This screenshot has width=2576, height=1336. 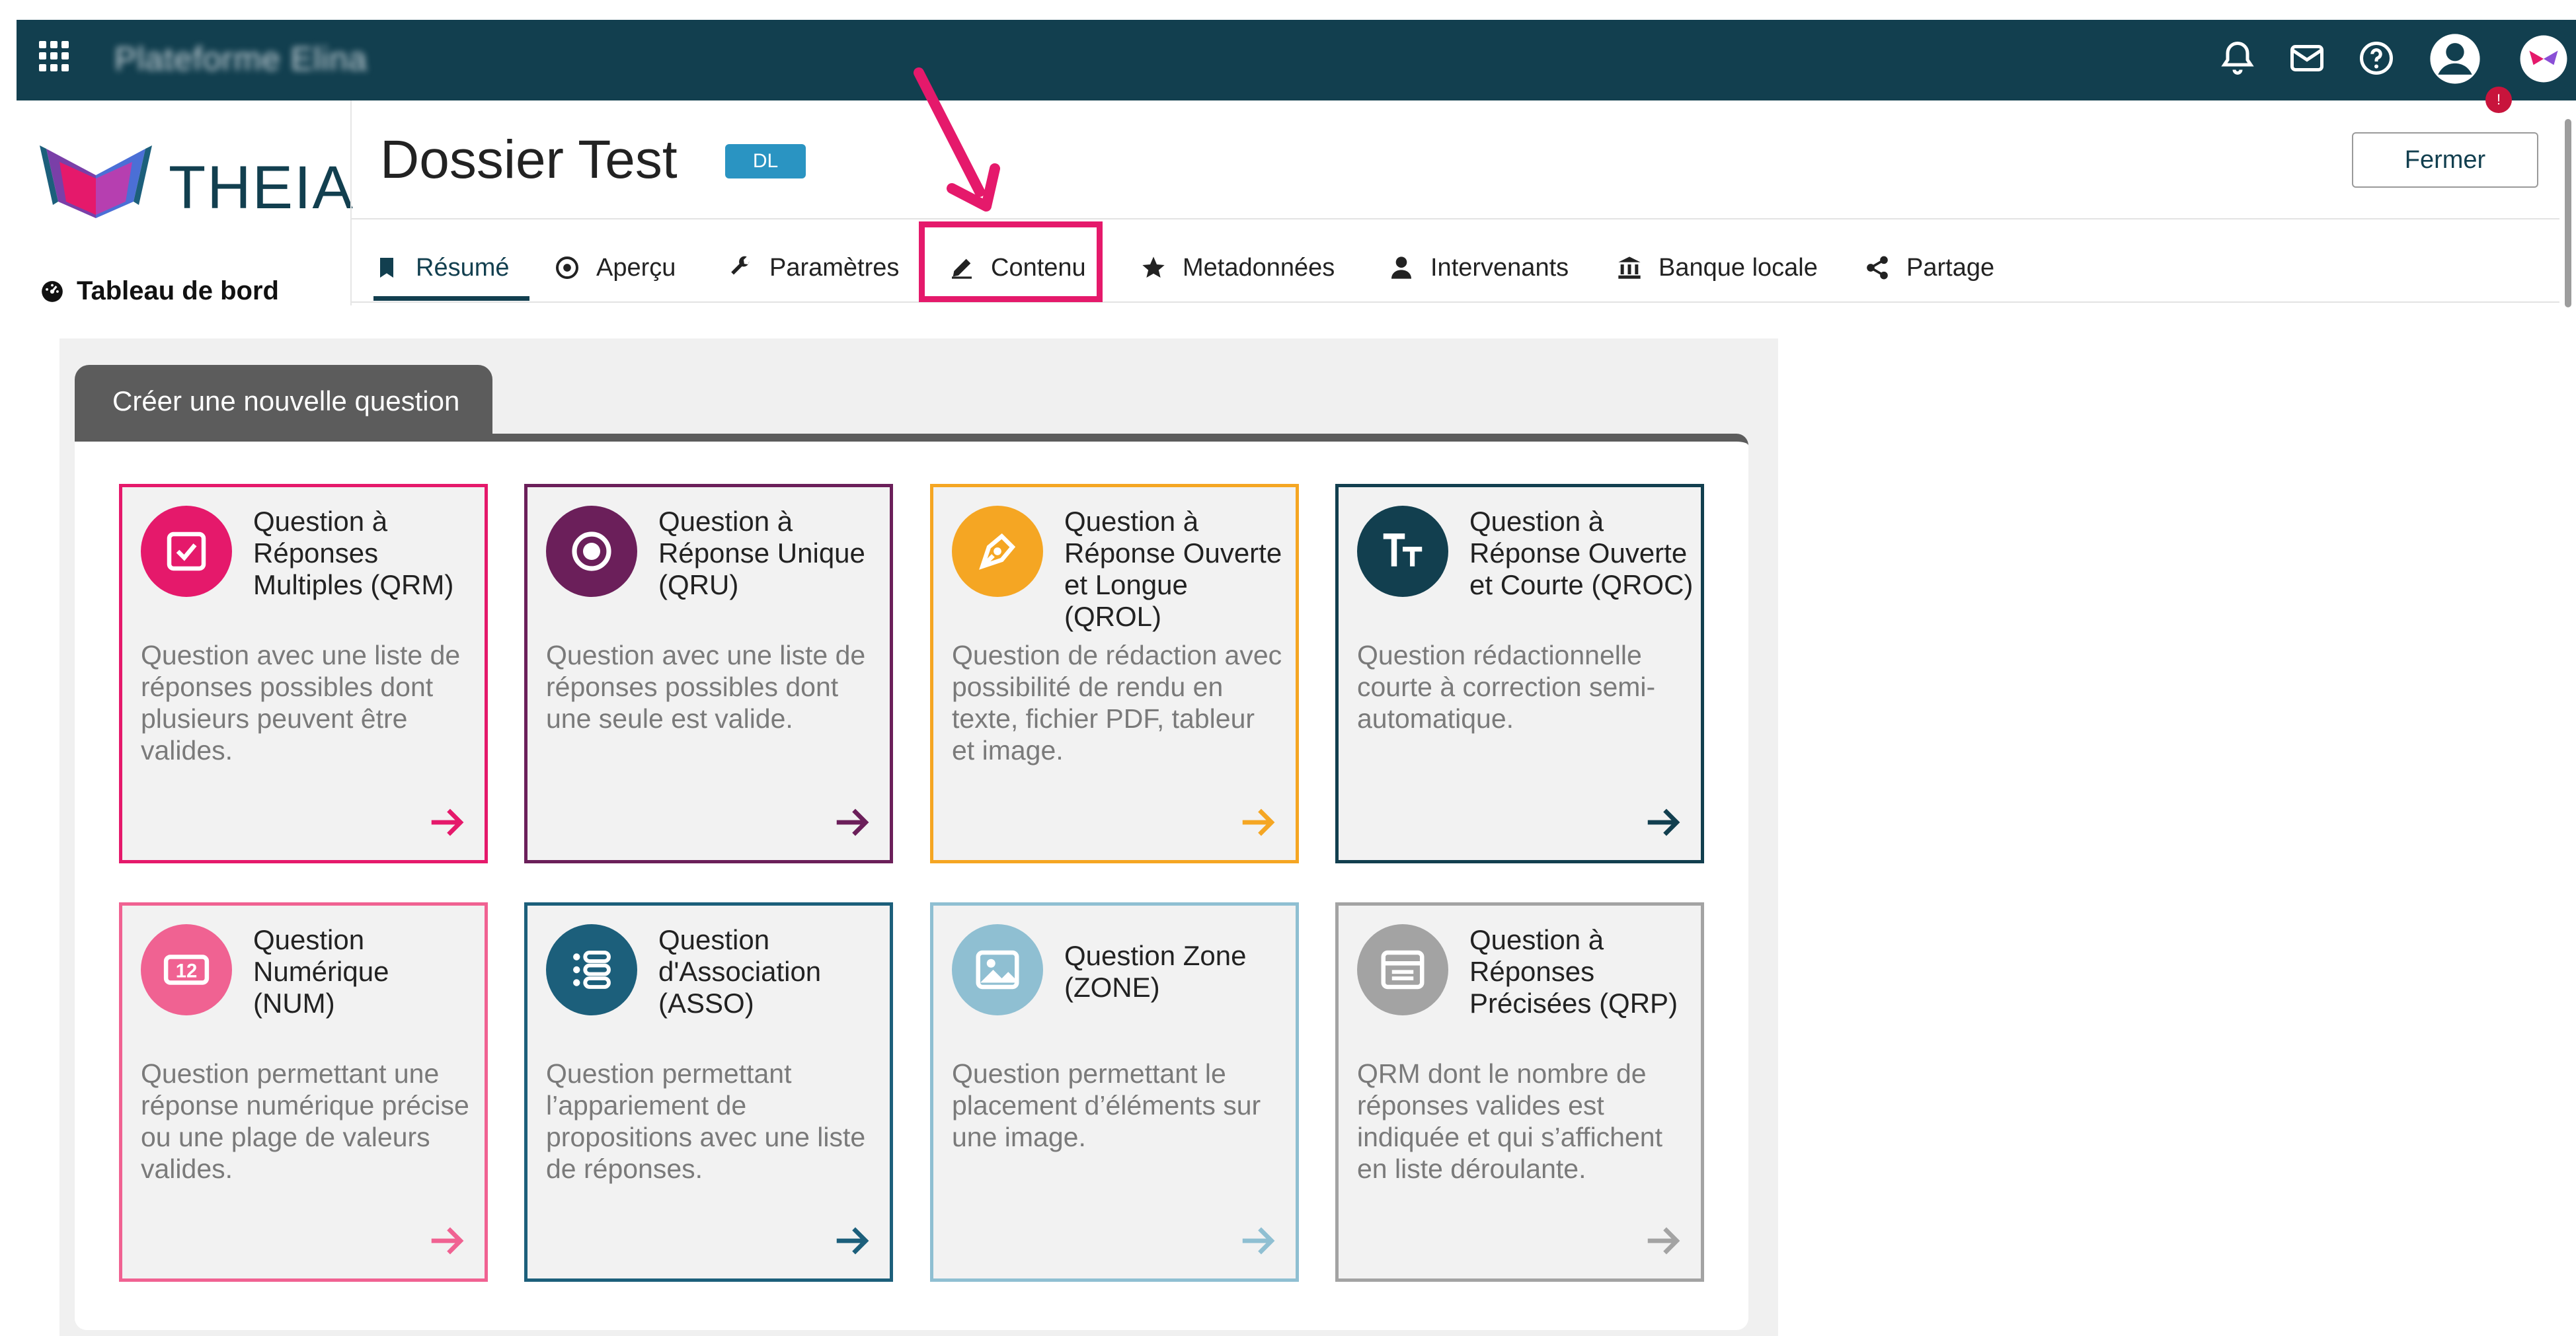 I want to click on eye-icon, so click(x=567, y=267).